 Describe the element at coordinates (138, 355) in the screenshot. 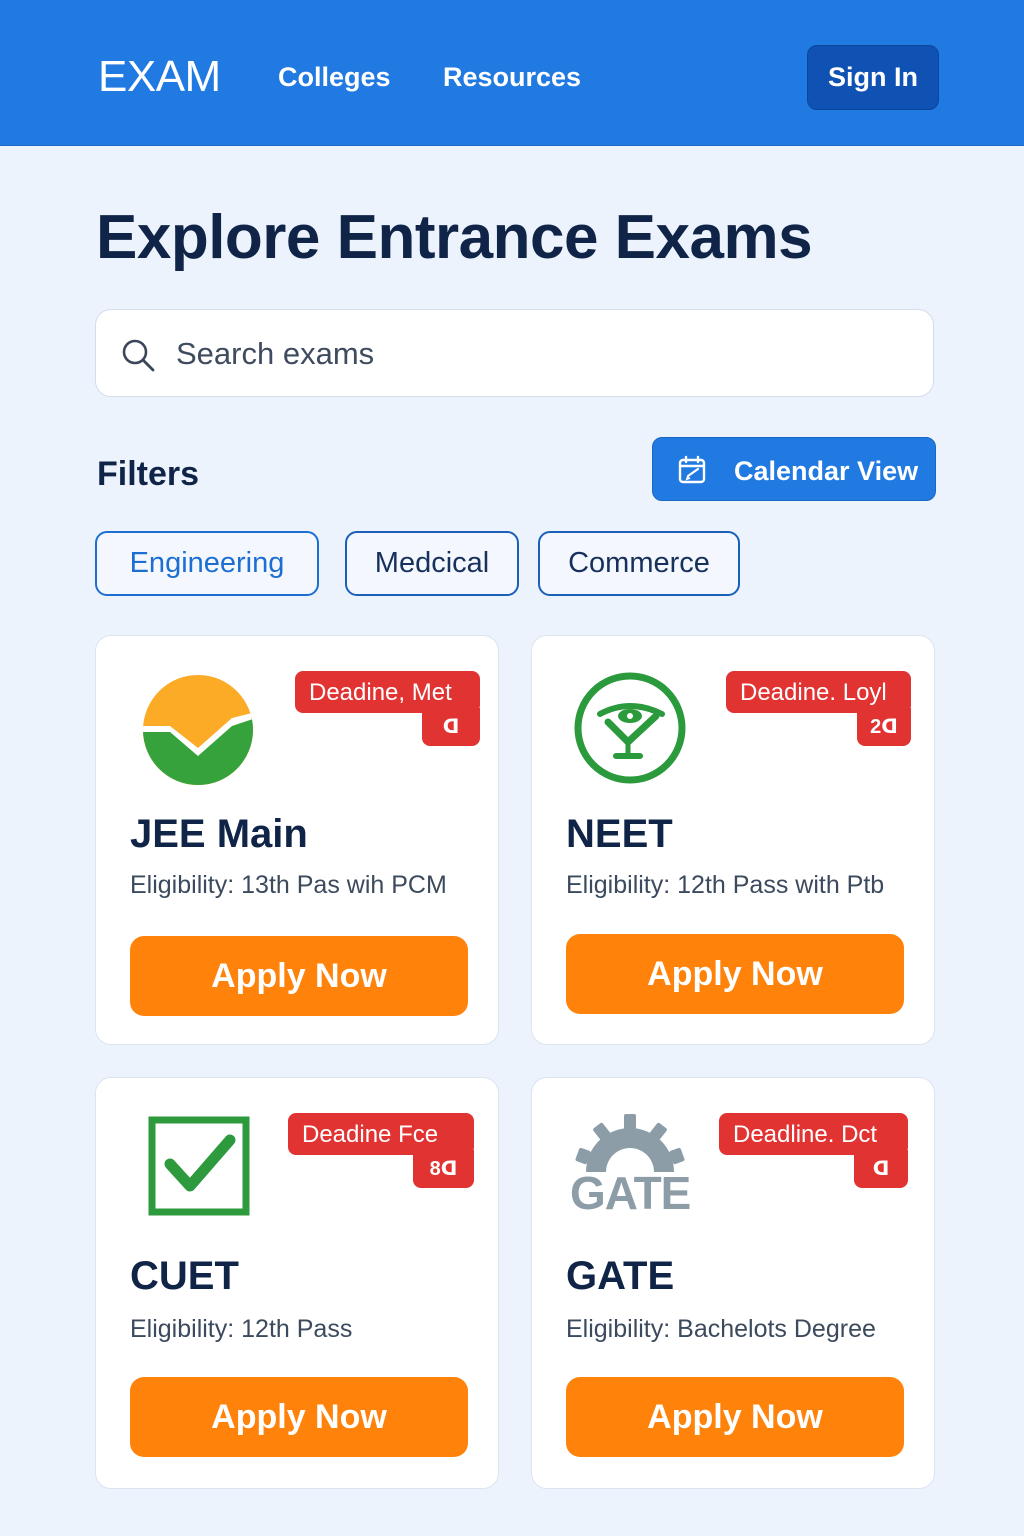

I see `search-icon` at that location.